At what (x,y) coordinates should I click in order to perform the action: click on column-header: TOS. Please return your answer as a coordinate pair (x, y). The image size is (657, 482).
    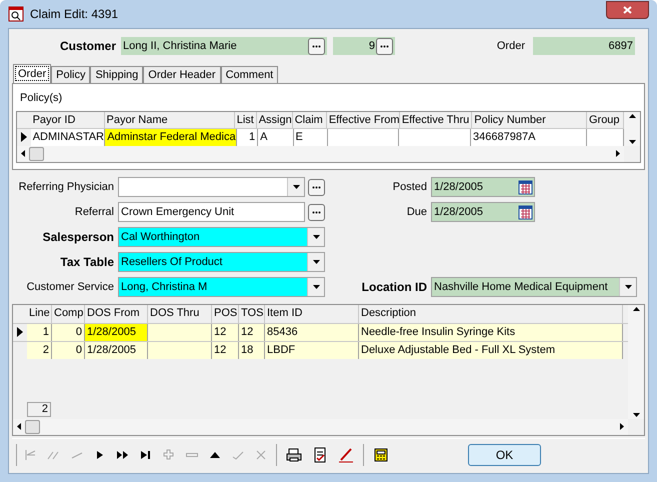
    Looking at the image, I should click on (252, 313).